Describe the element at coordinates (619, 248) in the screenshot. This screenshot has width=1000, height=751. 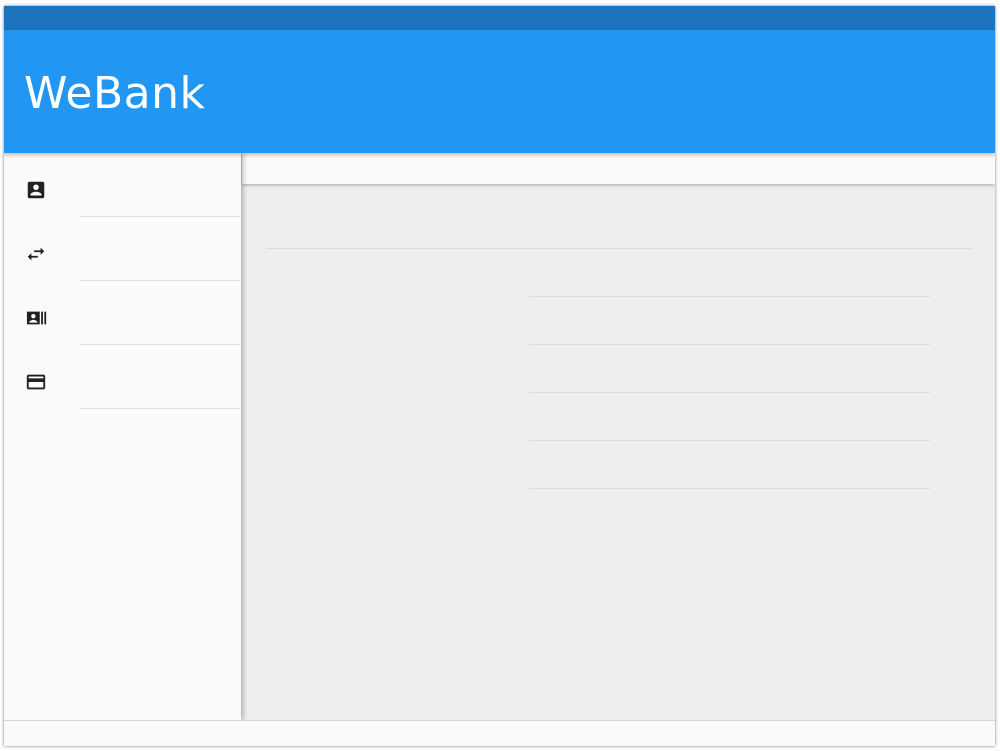
I see `content-divider` at that location.